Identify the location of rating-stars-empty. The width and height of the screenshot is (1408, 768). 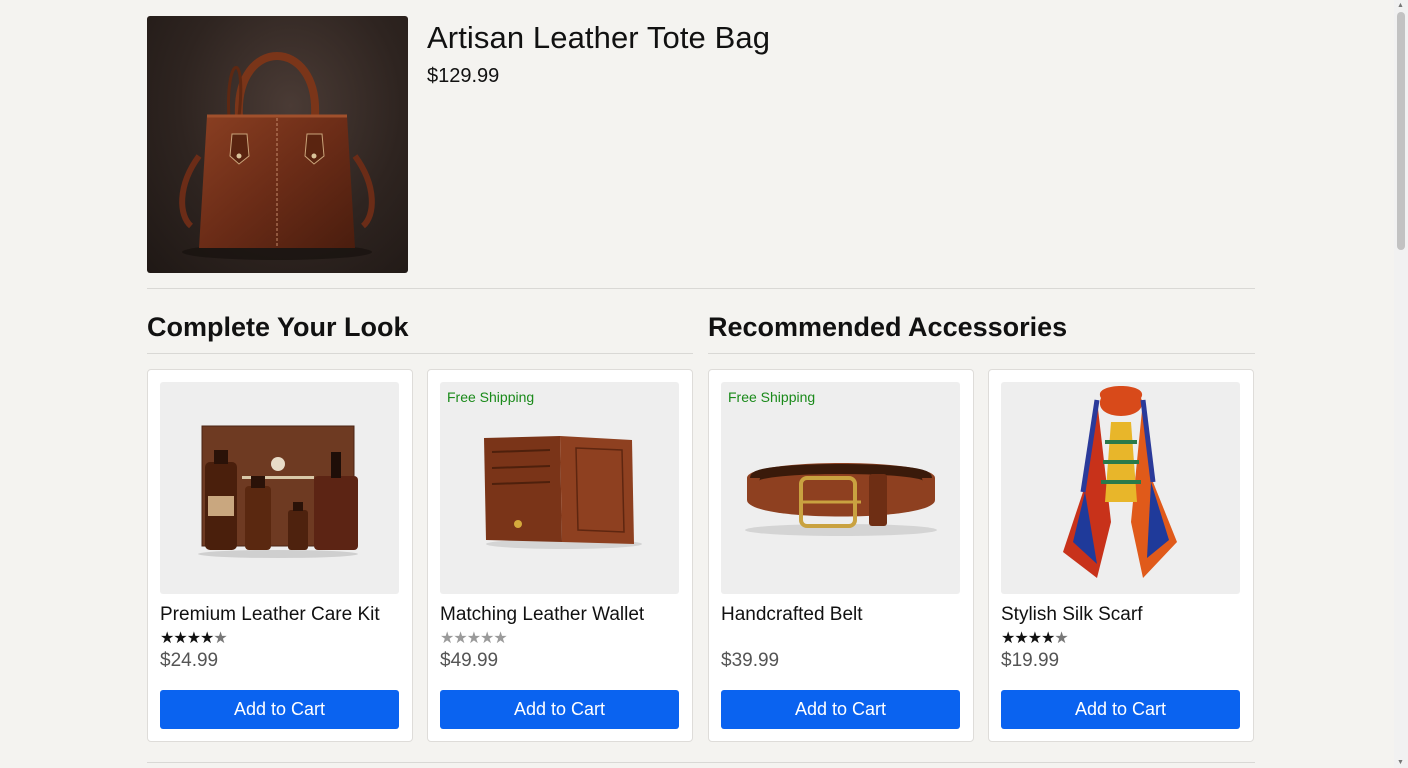
(841, 639).